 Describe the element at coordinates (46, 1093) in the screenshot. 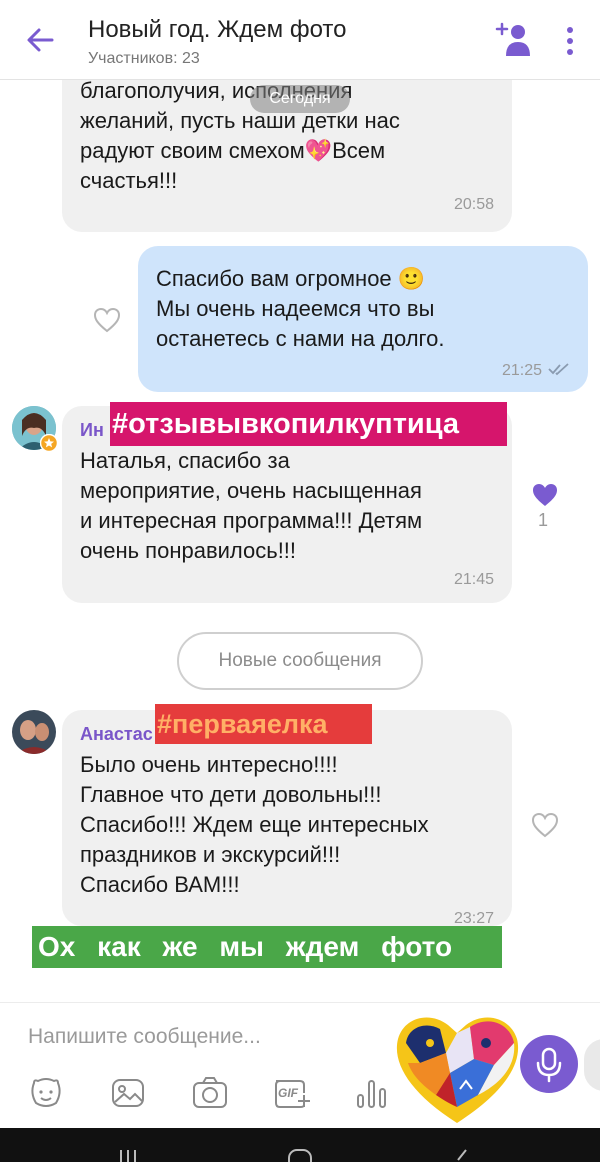

I see `sticker-icon` at that location.